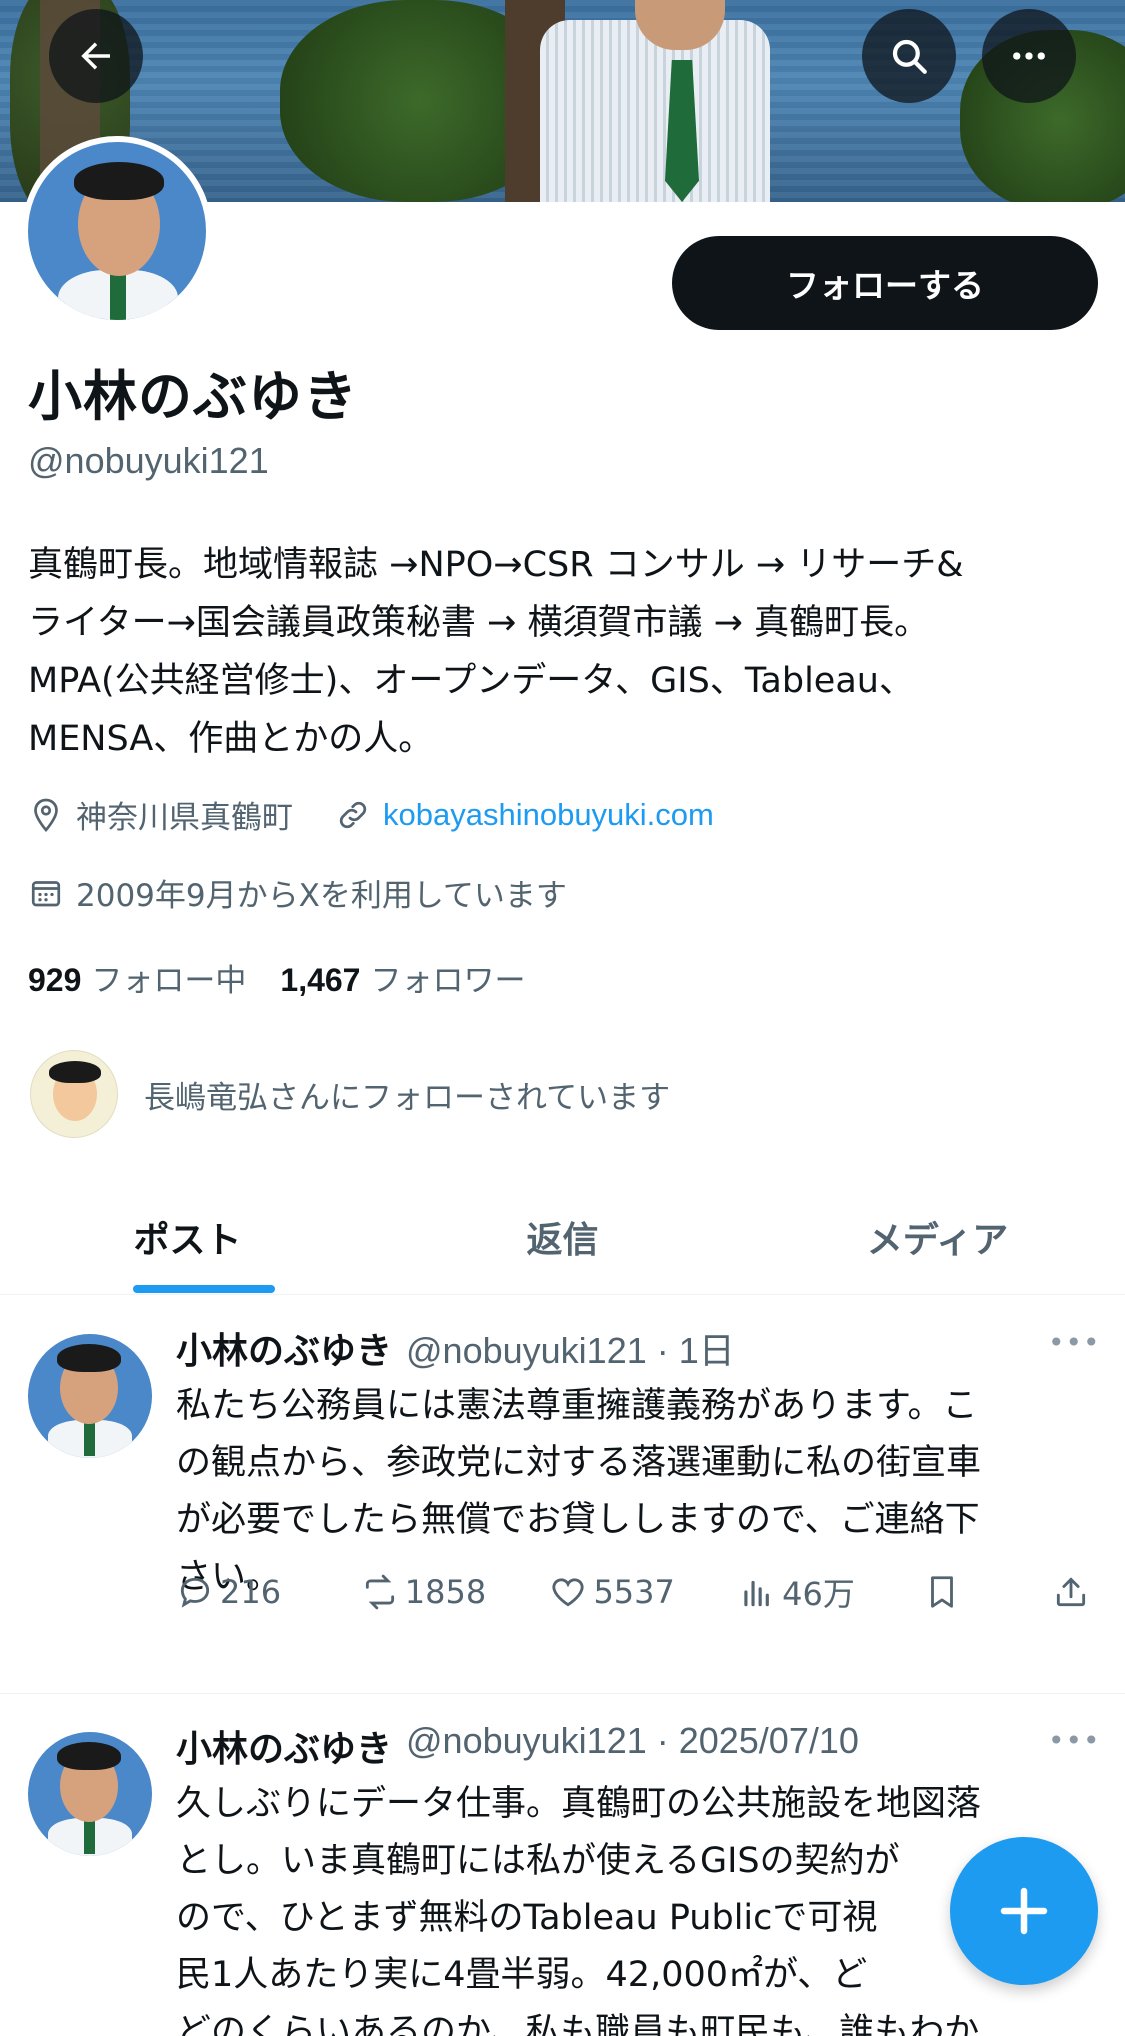  I want to click on post-header: 小林のぶゆき @nobuyuki121 · 1日, so click(455, 1348).